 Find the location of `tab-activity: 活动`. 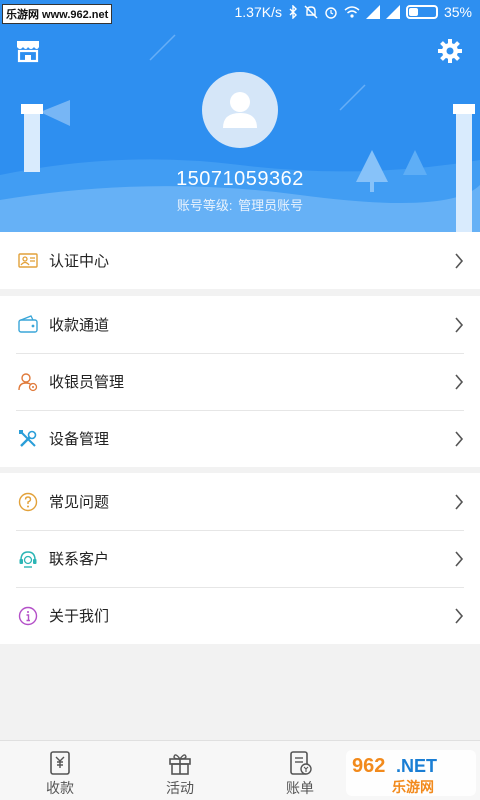

tab-activity: 活动 is located at coordinates (180, 770).